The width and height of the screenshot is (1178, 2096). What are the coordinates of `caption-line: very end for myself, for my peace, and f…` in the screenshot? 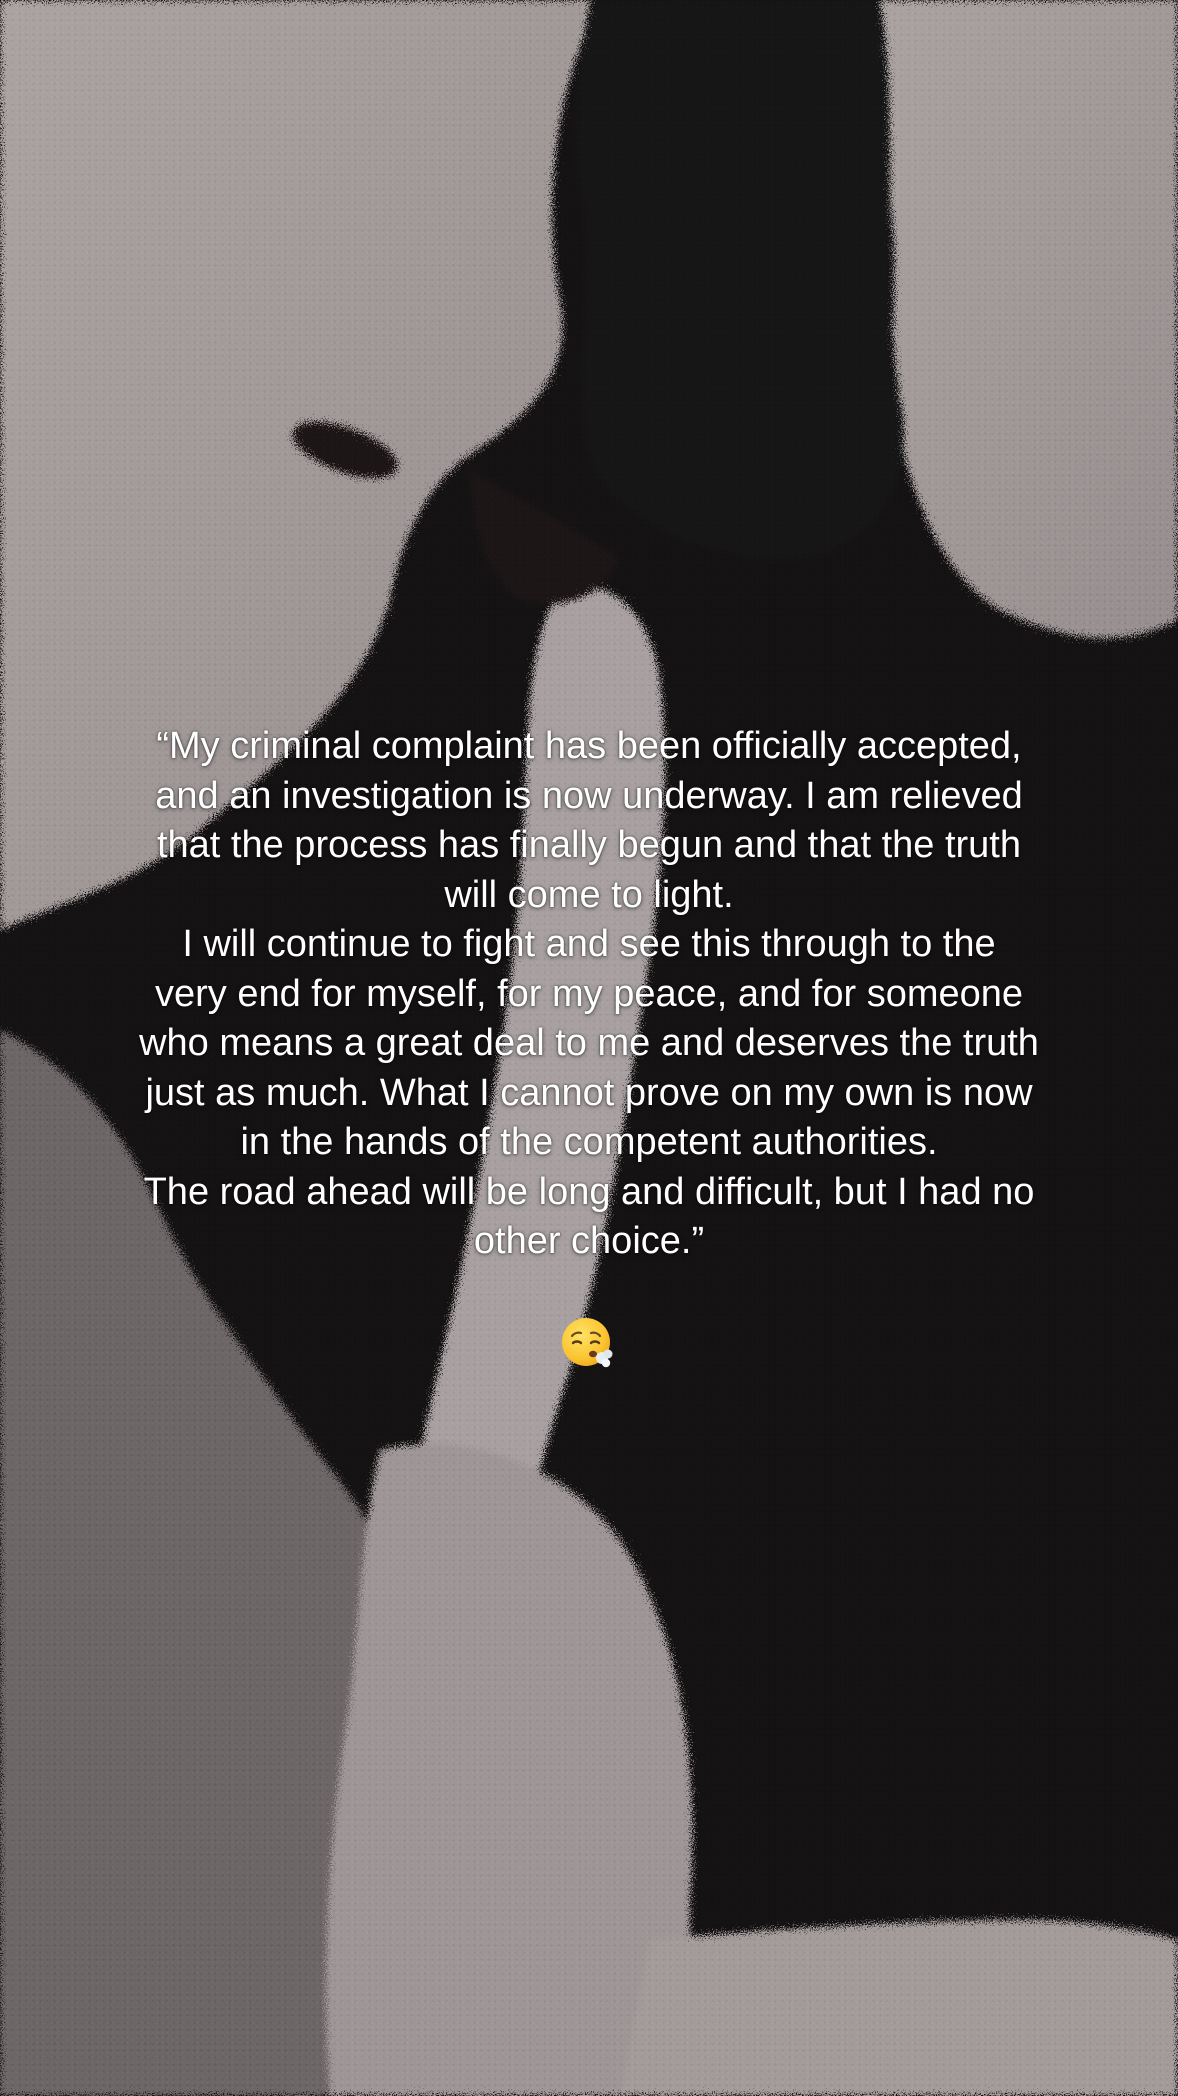 It's located at (589, 993).